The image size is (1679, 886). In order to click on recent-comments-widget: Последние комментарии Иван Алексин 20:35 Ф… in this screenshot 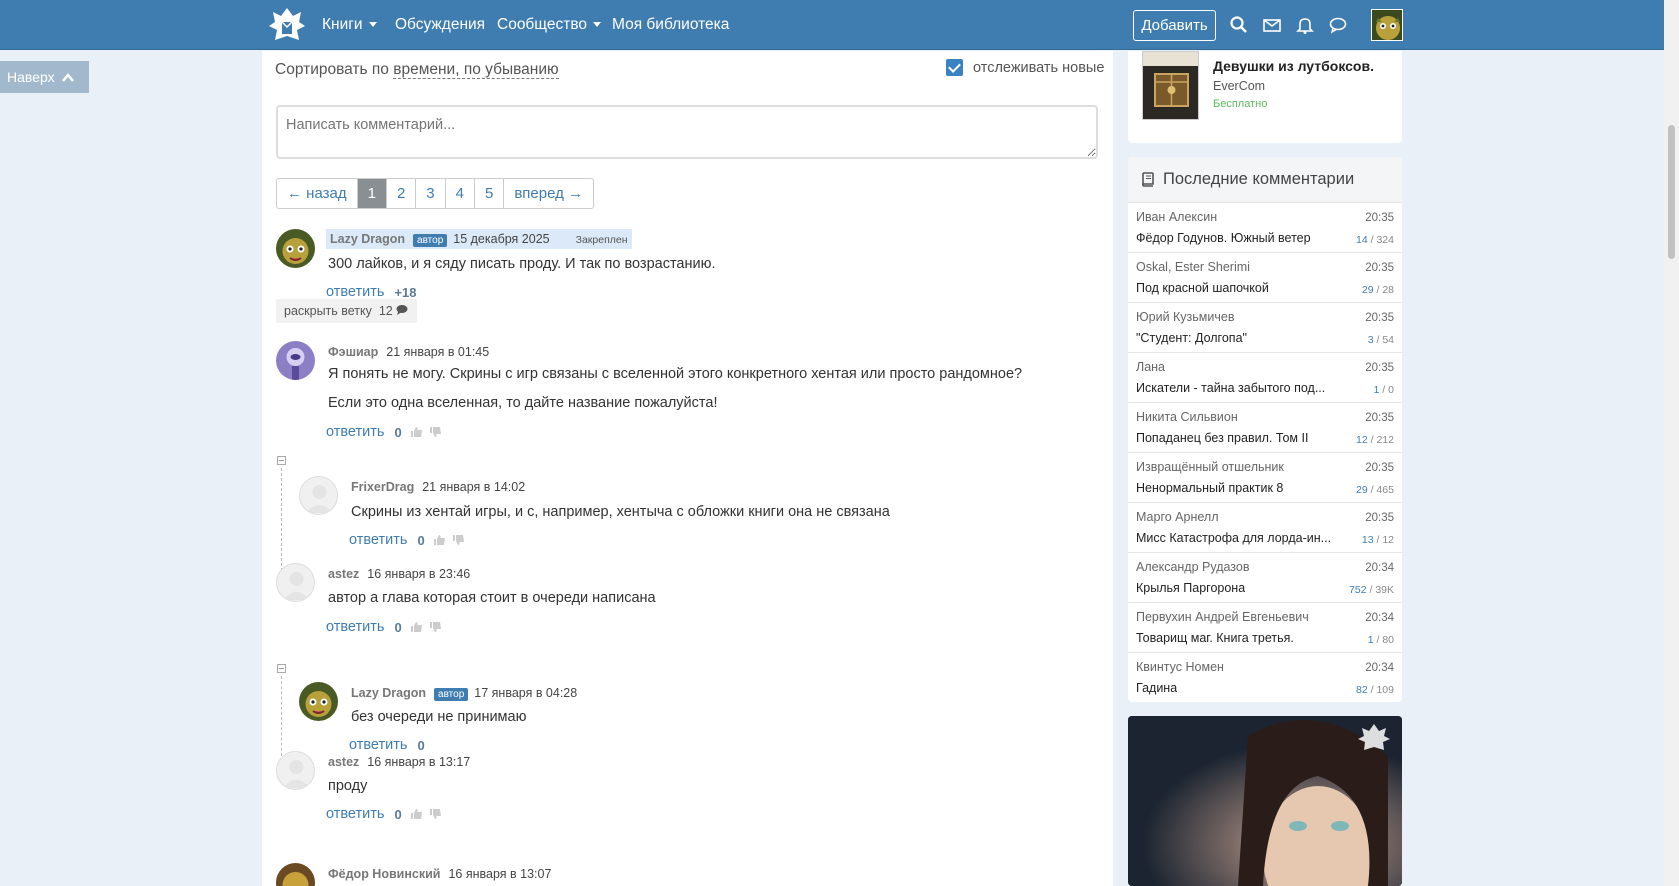, I will do `click(1265, 429)`.